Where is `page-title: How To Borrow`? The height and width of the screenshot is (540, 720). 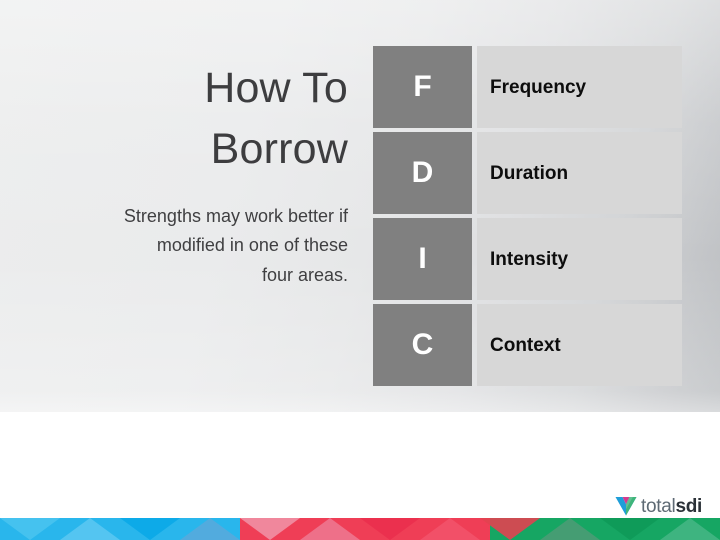 page-title: How To Borrow is located at coordinates (276, 119).